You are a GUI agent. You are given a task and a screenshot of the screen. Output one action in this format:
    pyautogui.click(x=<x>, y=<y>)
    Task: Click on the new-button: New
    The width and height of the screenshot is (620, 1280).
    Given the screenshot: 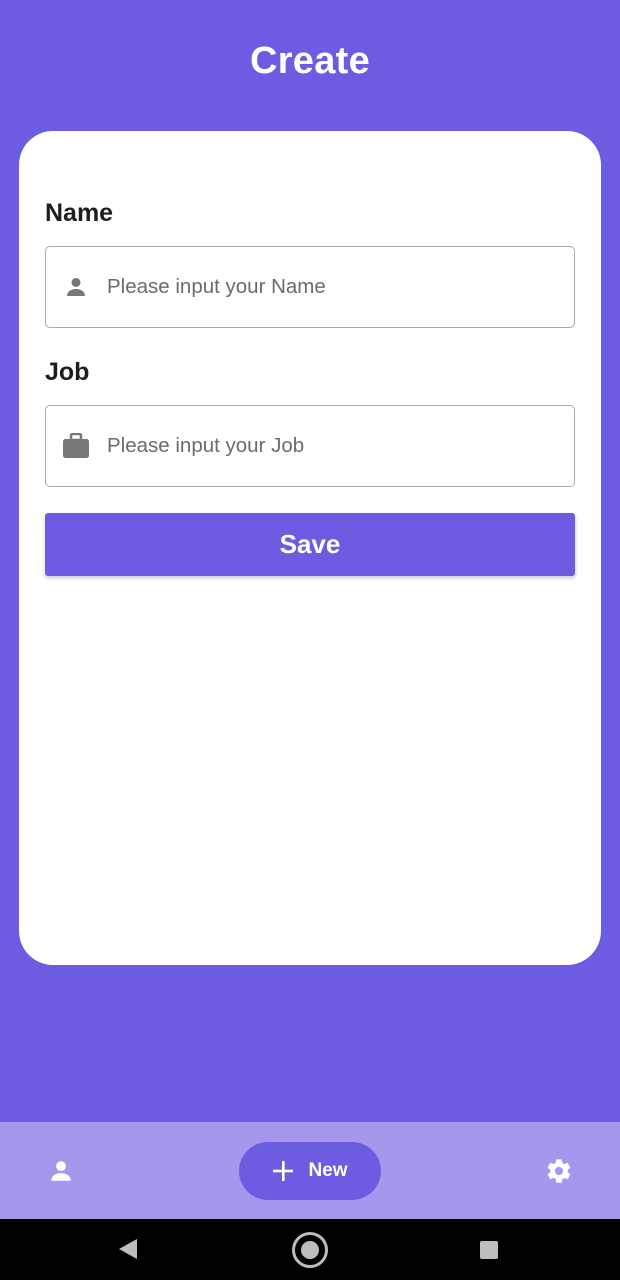 What is the action you would take?
    pyautogui.click(x=310, y=1171)
    